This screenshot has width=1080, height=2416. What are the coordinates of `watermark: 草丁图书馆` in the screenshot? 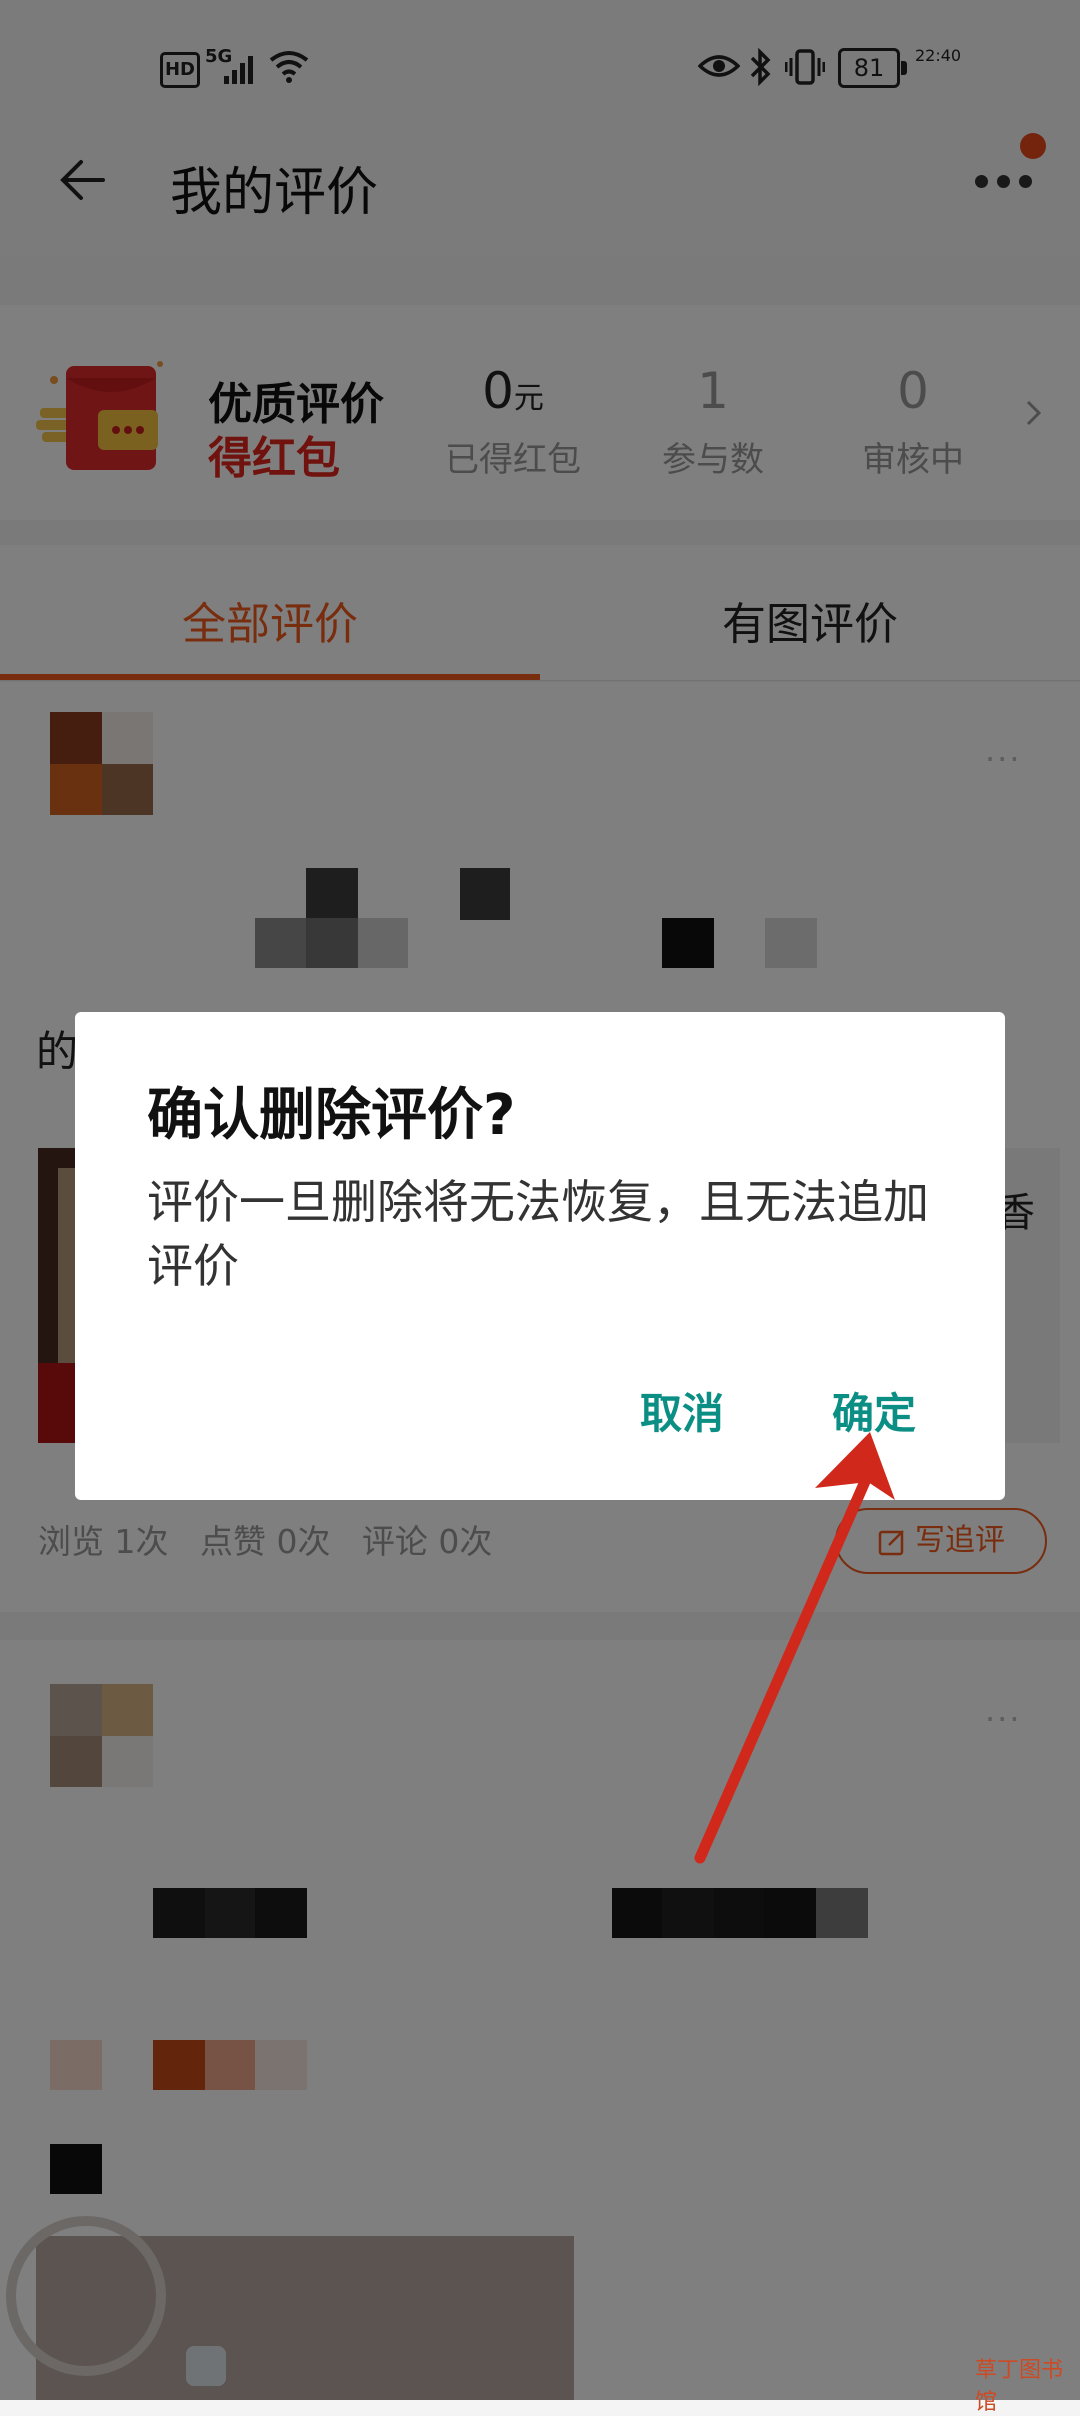 It's located at (1019, 2386).